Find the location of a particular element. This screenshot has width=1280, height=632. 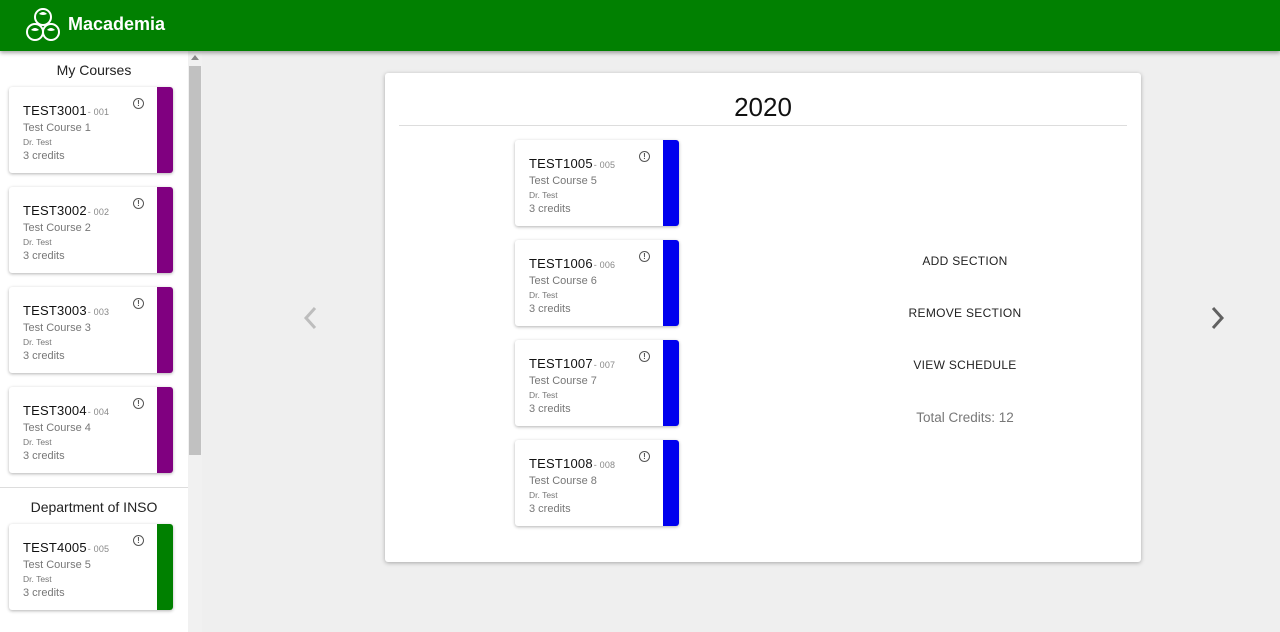

course-section: - 003 is located at coordinates (98, 312).